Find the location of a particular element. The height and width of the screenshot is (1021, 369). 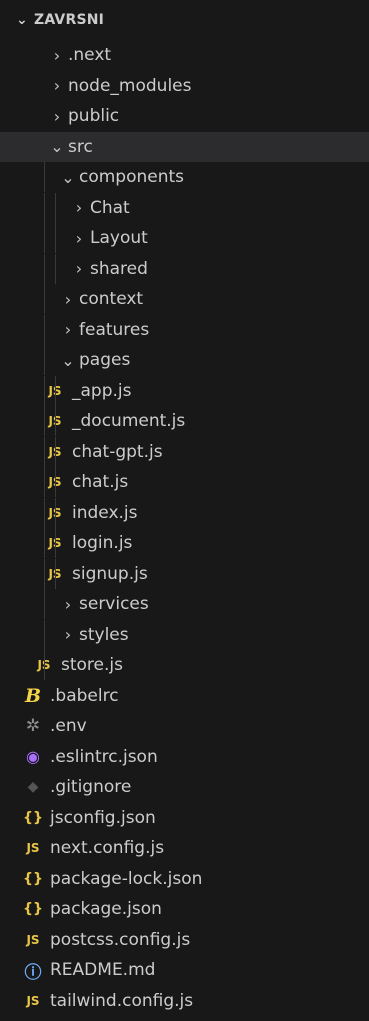

explorer-header-zavrsni: ⌄ ZAVRSNI is located at coordinates (184, 20).